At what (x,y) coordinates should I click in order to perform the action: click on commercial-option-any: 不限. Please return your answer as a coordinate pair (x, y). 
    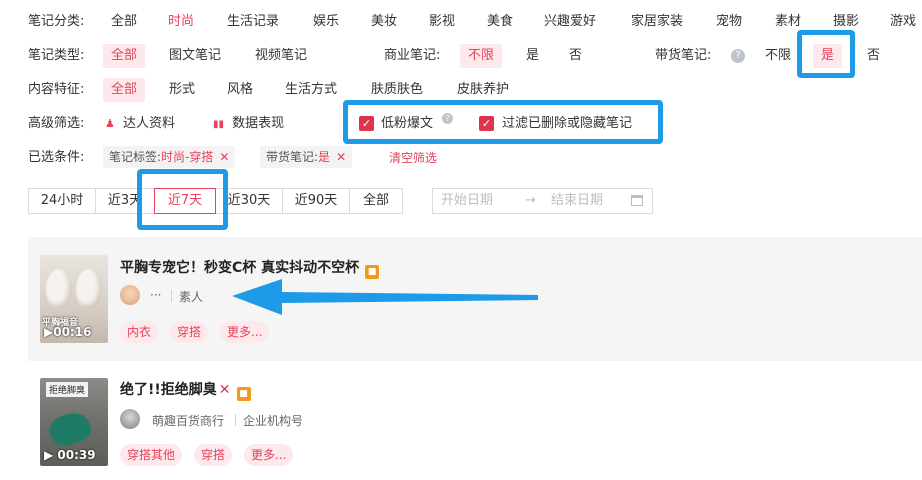
    Looking at the image, I should click on (481, 56).